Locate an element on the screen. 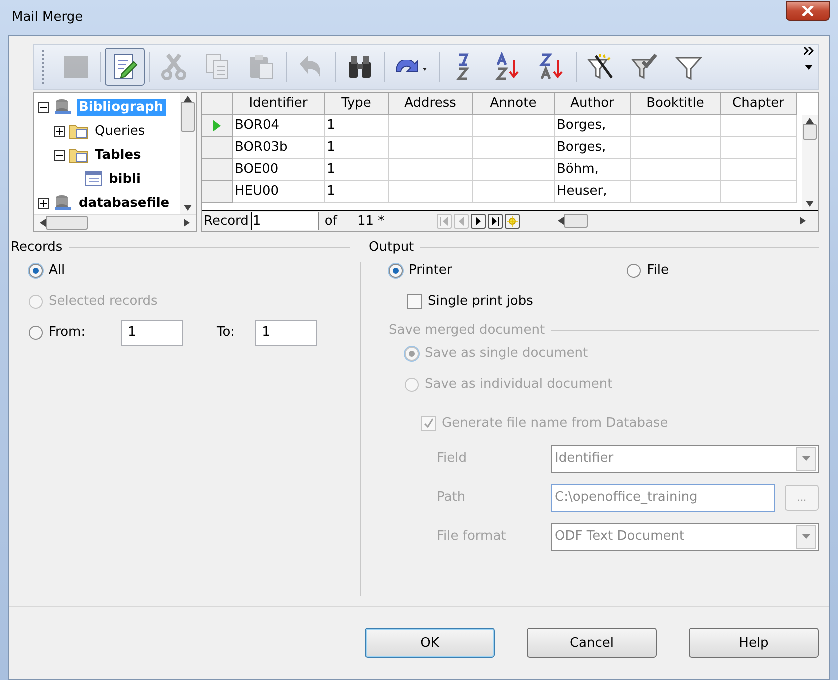  previous-record-icon is located at coordinates (461, 221).